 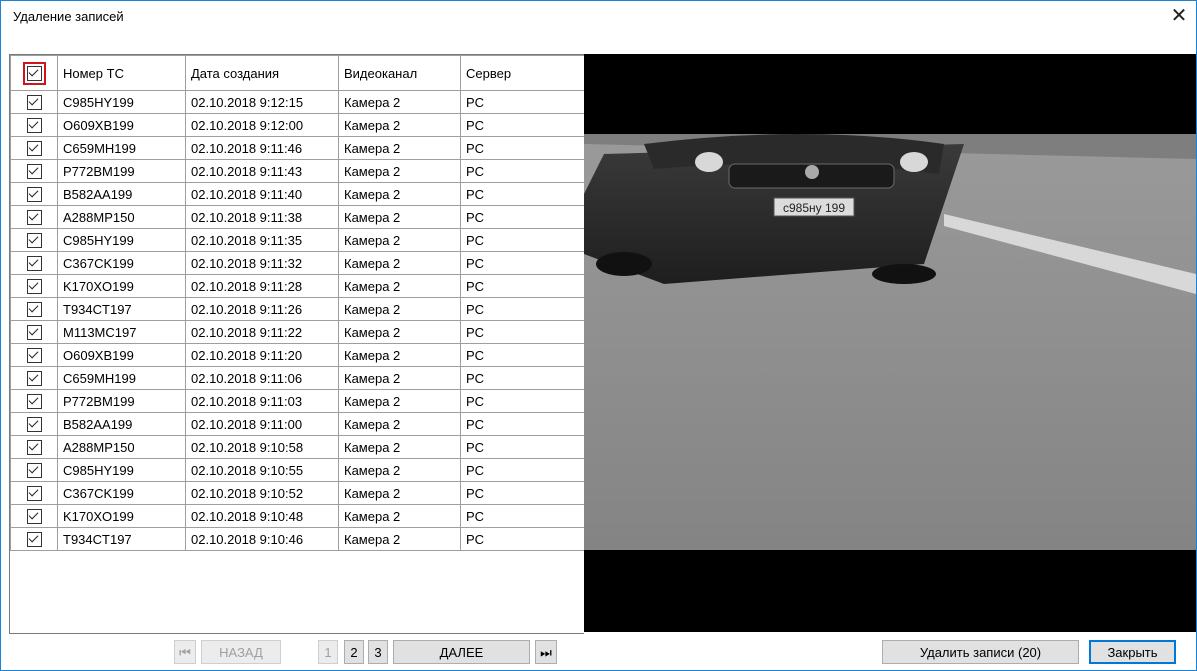 What do you see at coordinates (297, 401) in the screenshot?
I see `table-row: P772BM199 02.10.2018 9:11:03 Камера 2 PC` at bounding box center [297, 401].